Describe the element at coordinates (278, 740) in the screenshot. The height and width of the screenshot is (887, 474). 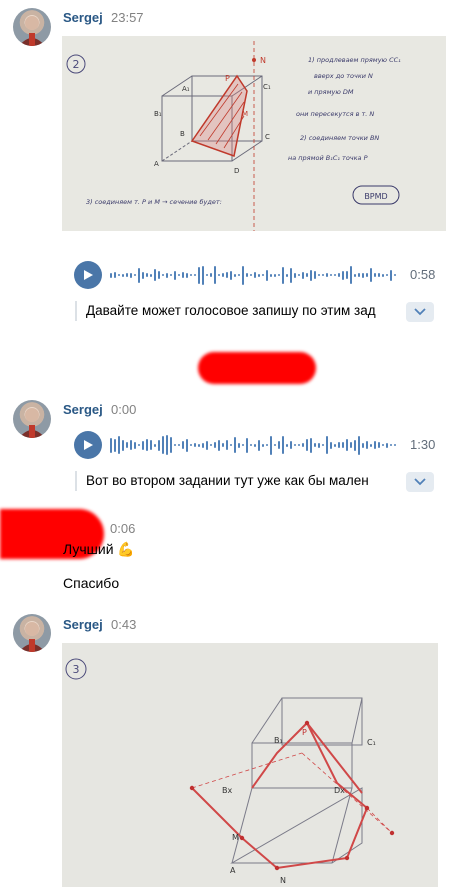
I see `svg-text: B₁` at that location.